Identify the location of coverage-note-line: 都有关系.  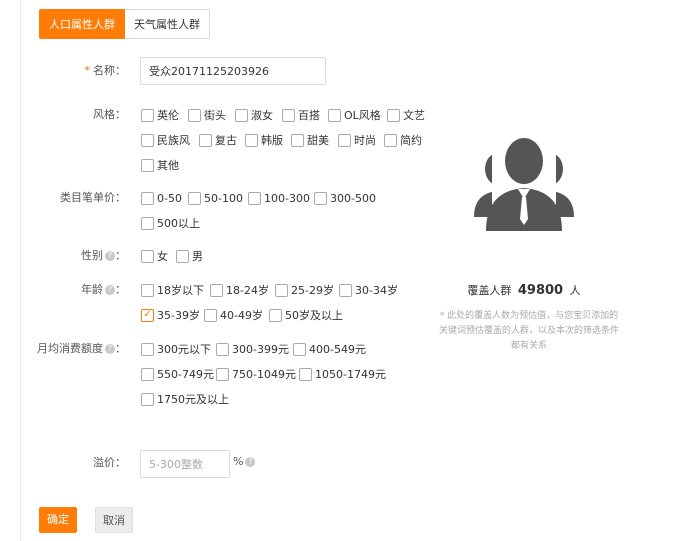
(528, 346).